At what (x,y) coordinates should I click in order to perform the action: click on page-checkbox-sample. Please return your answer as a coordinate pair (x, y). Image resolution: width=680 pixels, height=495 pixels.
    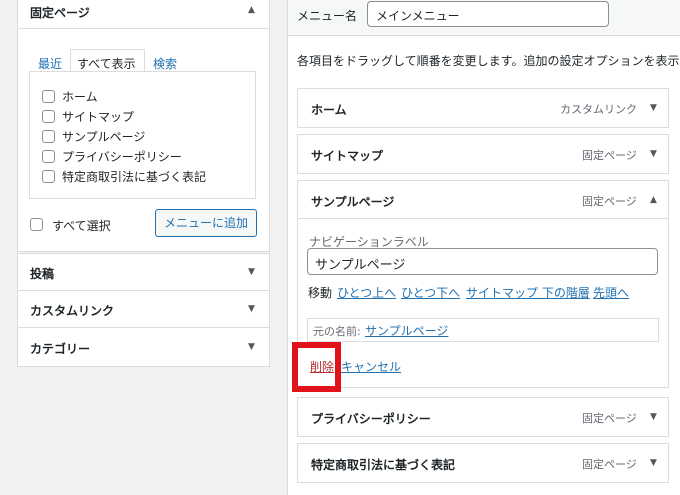
    Looking at the image, I should click on (48, 136).